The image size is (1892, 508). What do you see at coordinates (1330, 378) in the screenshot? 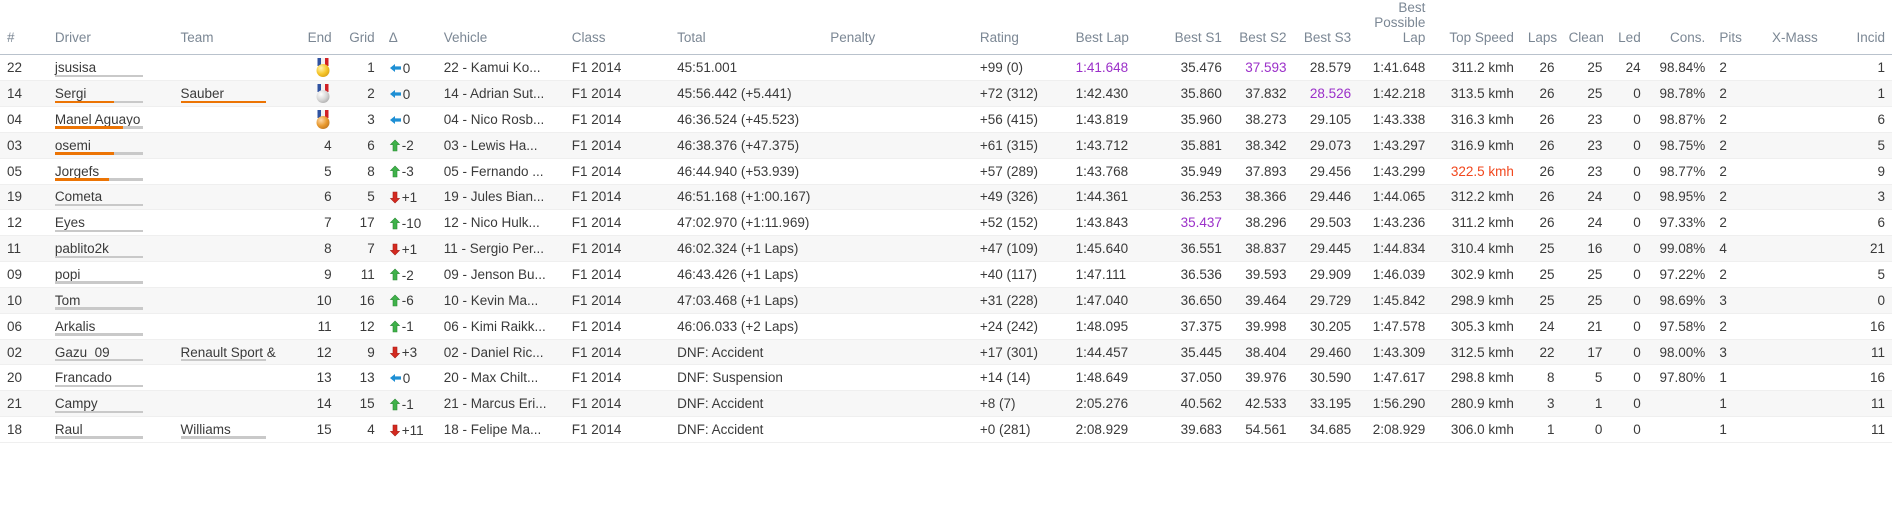
I see `bs3-value: 30.590` at bounding box center [1330, 378].